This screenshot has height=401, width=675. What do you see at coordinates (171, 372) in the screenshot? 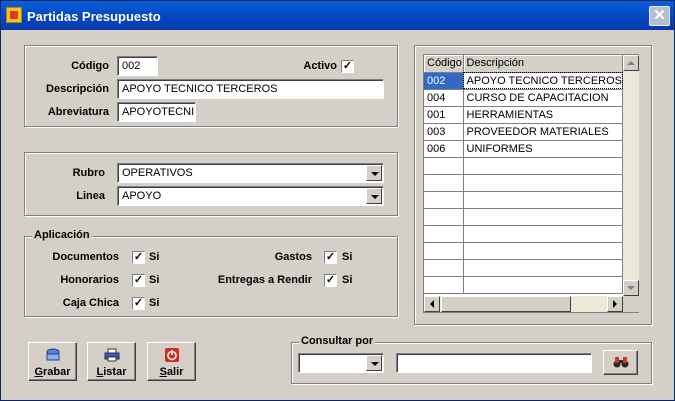
I see `salir-label: Salir` at bounding box center [171, 372].